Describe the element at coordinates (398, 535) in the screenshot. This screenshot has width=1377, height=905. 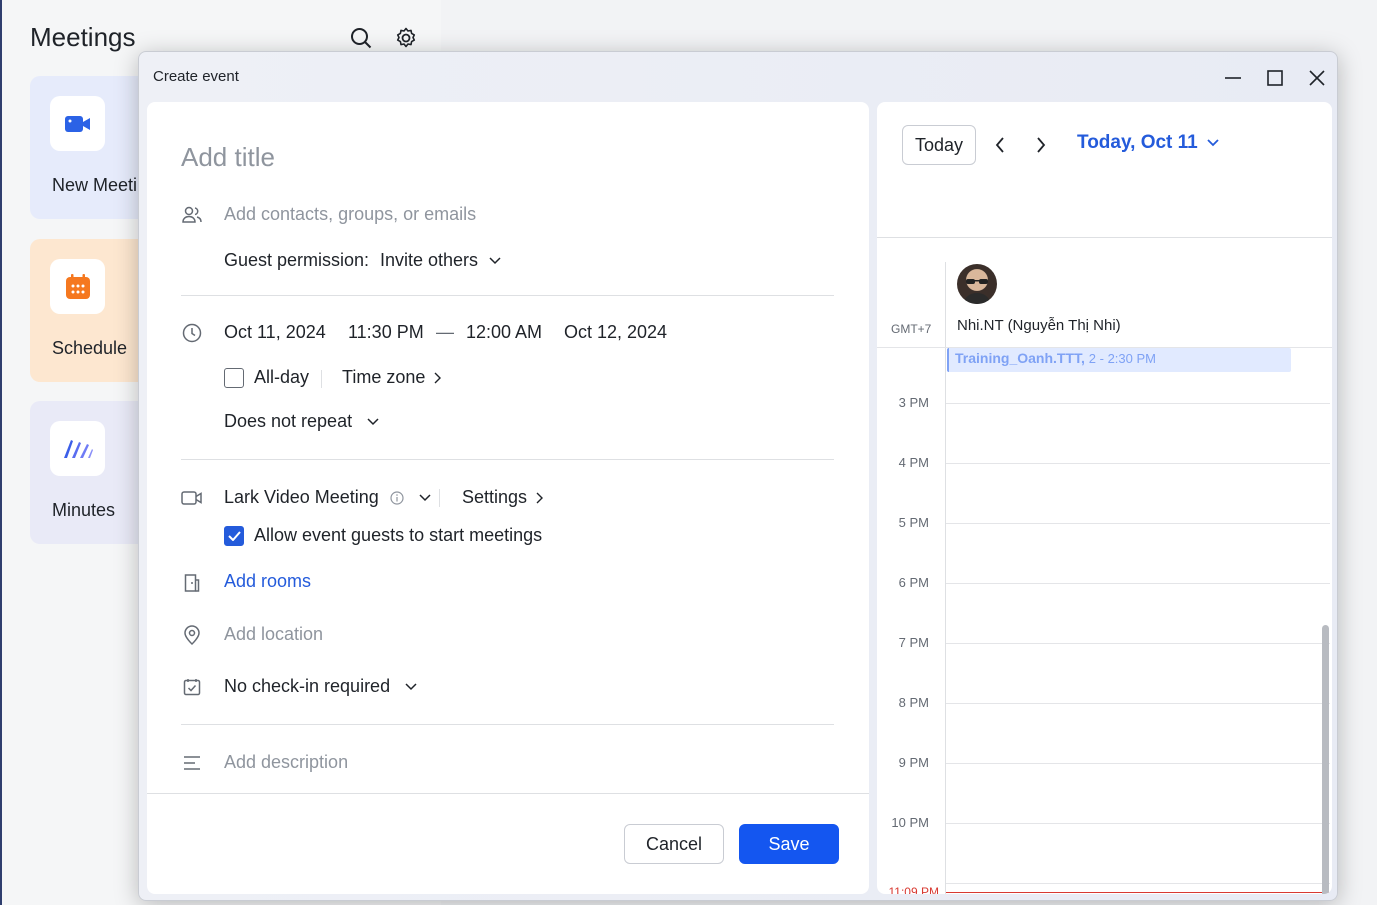
I see `allow-guests-label: Allow event guests to start meetings` at that location.